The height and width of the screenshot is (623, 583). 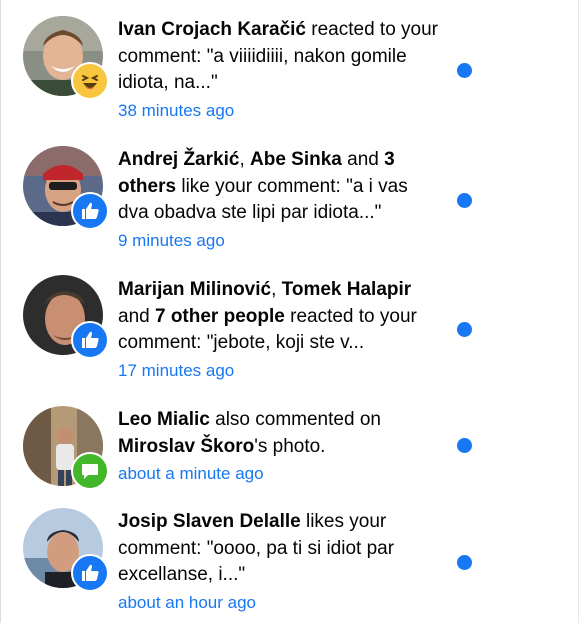 I want to click on notification-time: 38 minutes ago, so click(x=278, y=111).